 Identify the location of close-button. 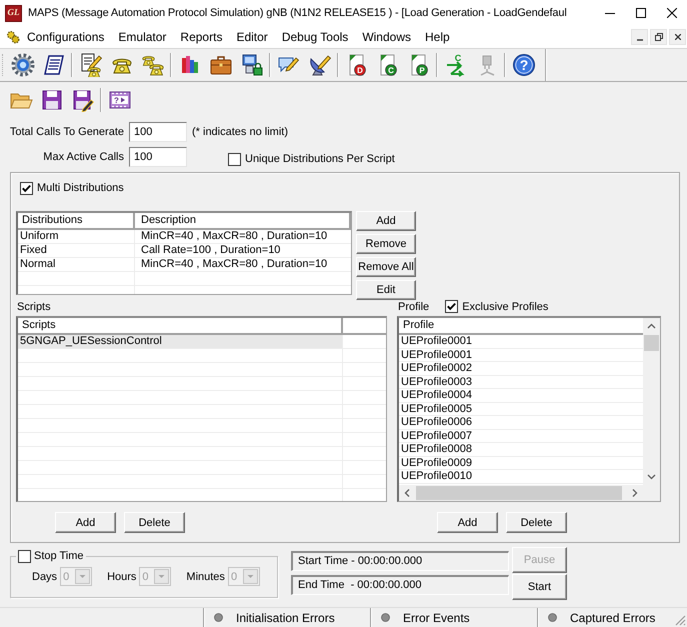
(677, 37).